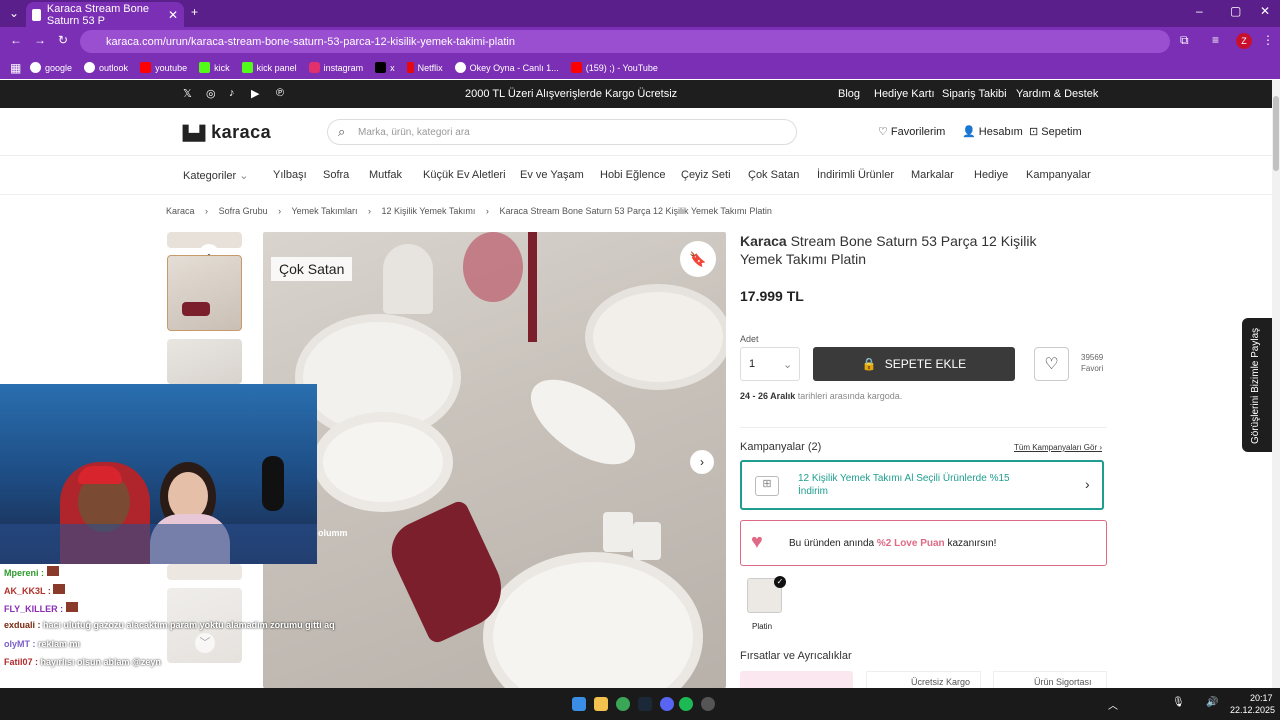 The image size is (1280, 720). What do you see at coordinates (773, 175) in the screenshot?
I see `nav-best-sellers: Çok Satan` at bounding box center [773, 175].